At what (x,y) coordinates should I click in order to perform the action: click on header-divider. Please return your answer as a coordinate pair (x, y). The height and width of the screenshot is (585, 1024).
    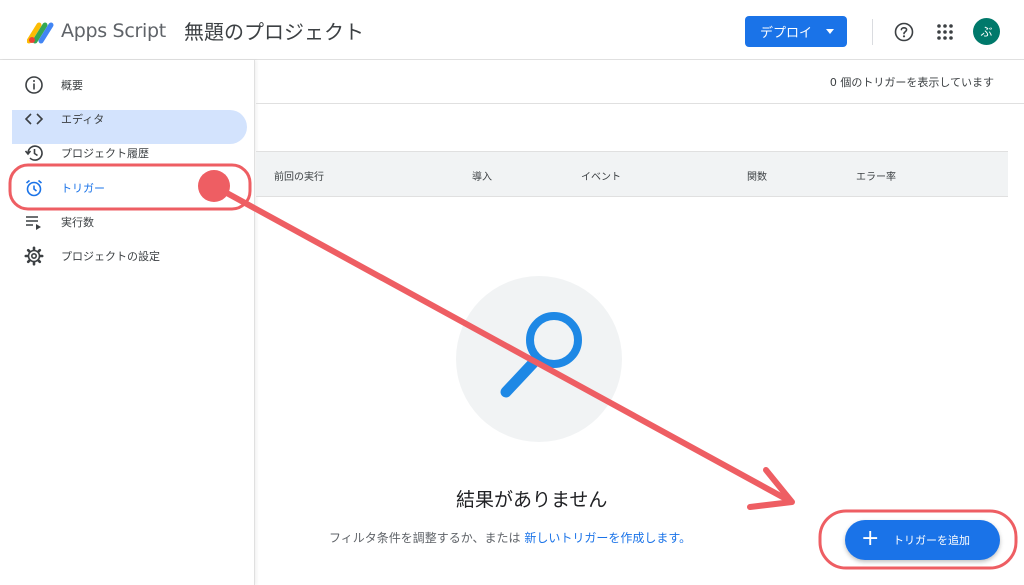
    Looking at the image, I should click on (872, 32).